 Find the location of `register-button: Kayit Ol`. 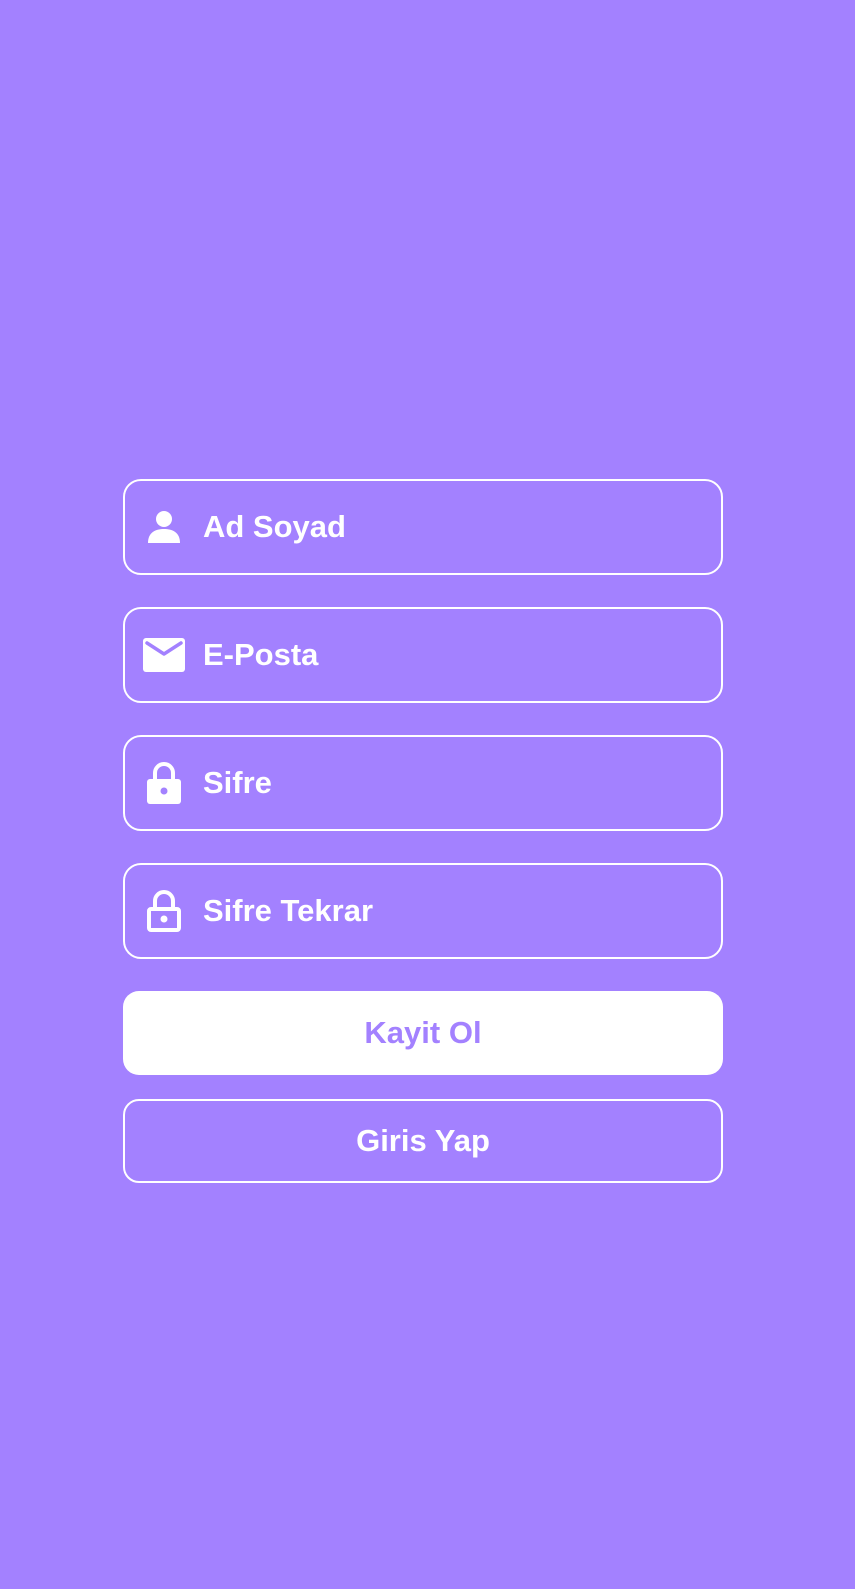

register-button: Kayit Ol is located at coordinates (423, 1033).